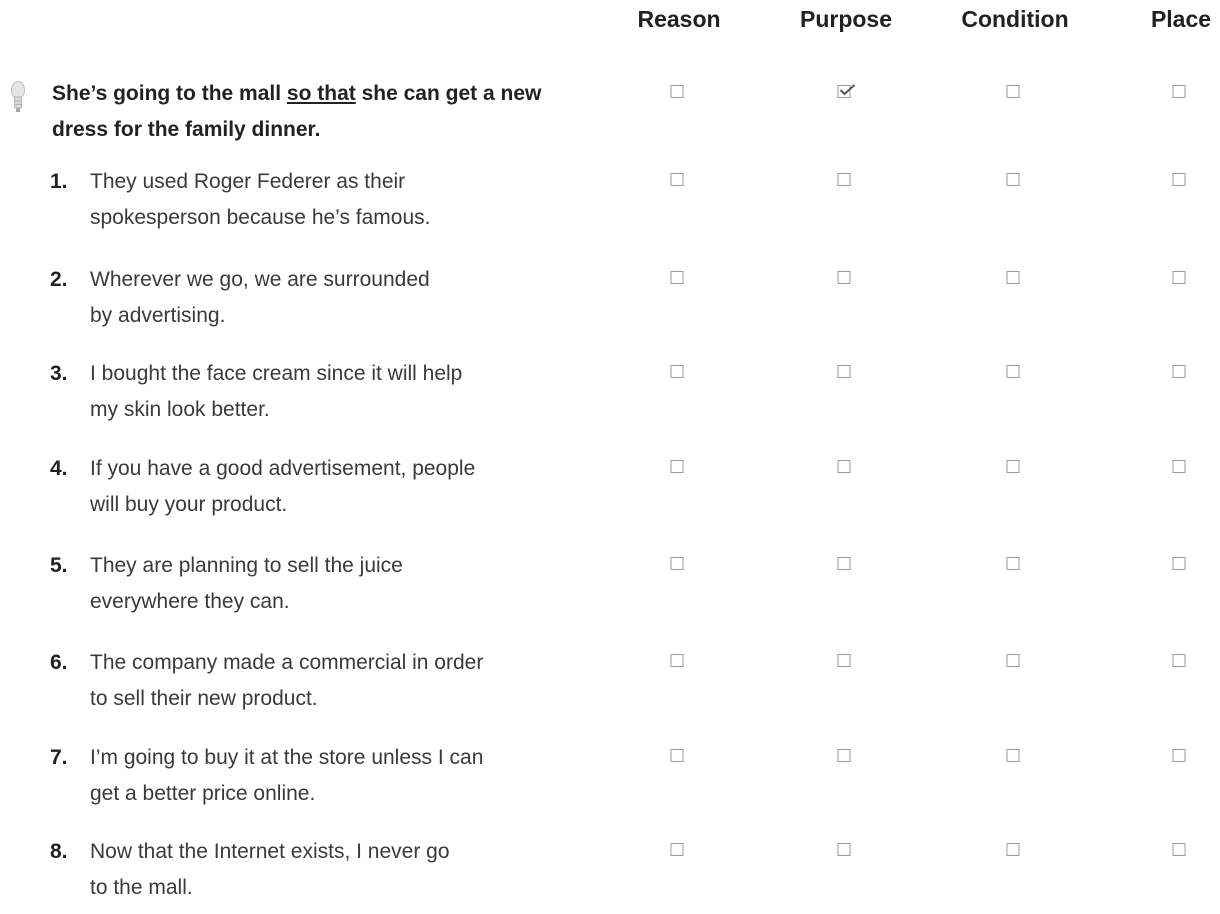 Image resolution: width=1220 pixels, height=914 pixels. I want to click on checkmark-icon, so click(847, 90).